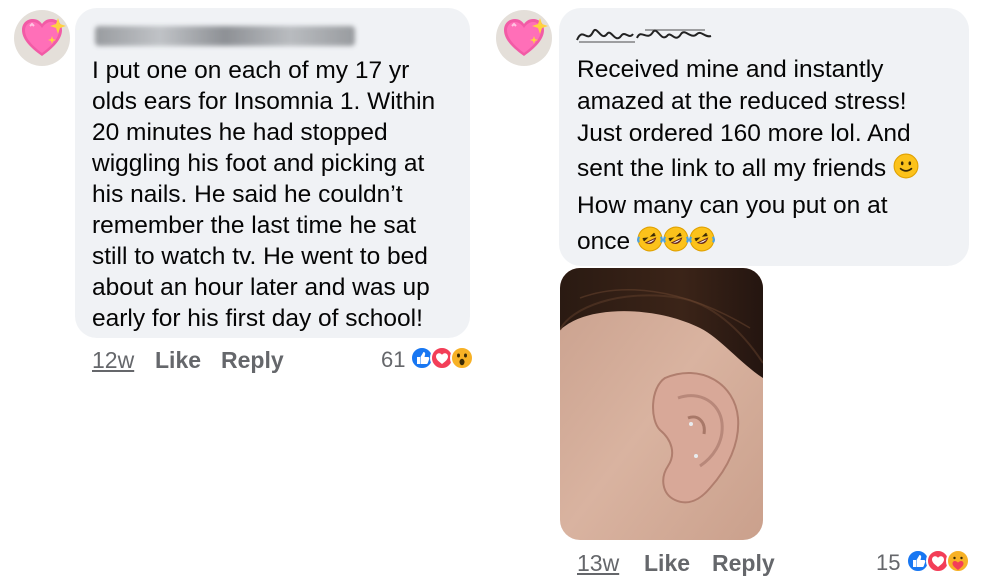  What do you see at coordinates (888, 563) in the screenshot?
I see `reaction-count: 15` at bounding box center [888, 563].